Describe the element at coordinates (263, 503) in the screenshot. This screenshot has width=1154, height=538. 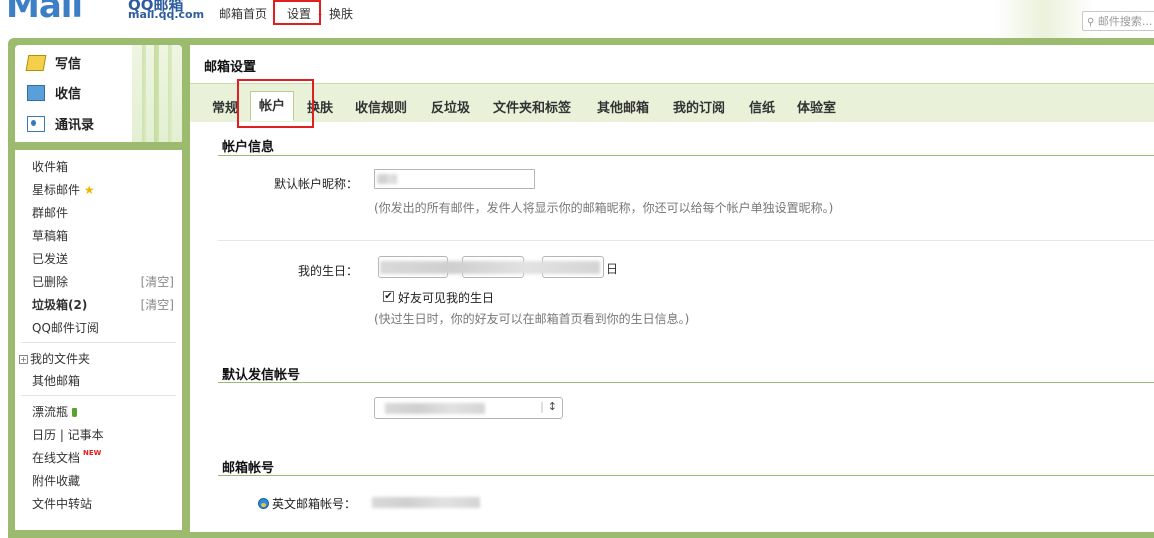
I see `qq-penguin-icon` at that location.